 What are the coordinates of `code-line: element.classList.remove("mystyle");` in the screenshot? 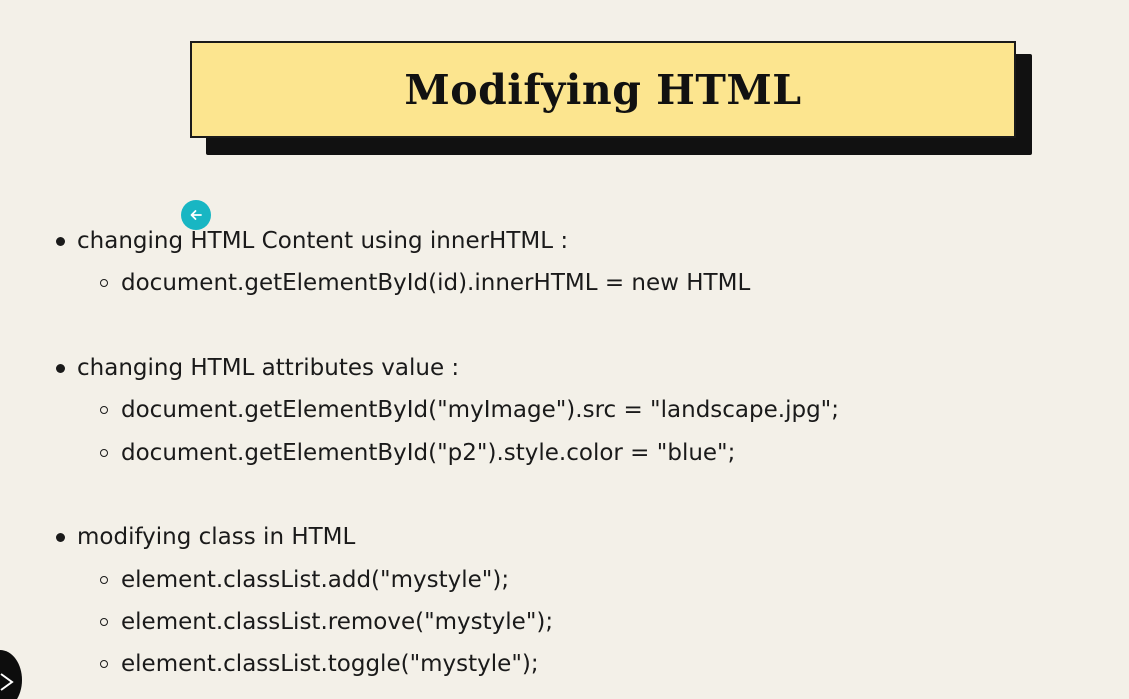 It's located at (337, 622).